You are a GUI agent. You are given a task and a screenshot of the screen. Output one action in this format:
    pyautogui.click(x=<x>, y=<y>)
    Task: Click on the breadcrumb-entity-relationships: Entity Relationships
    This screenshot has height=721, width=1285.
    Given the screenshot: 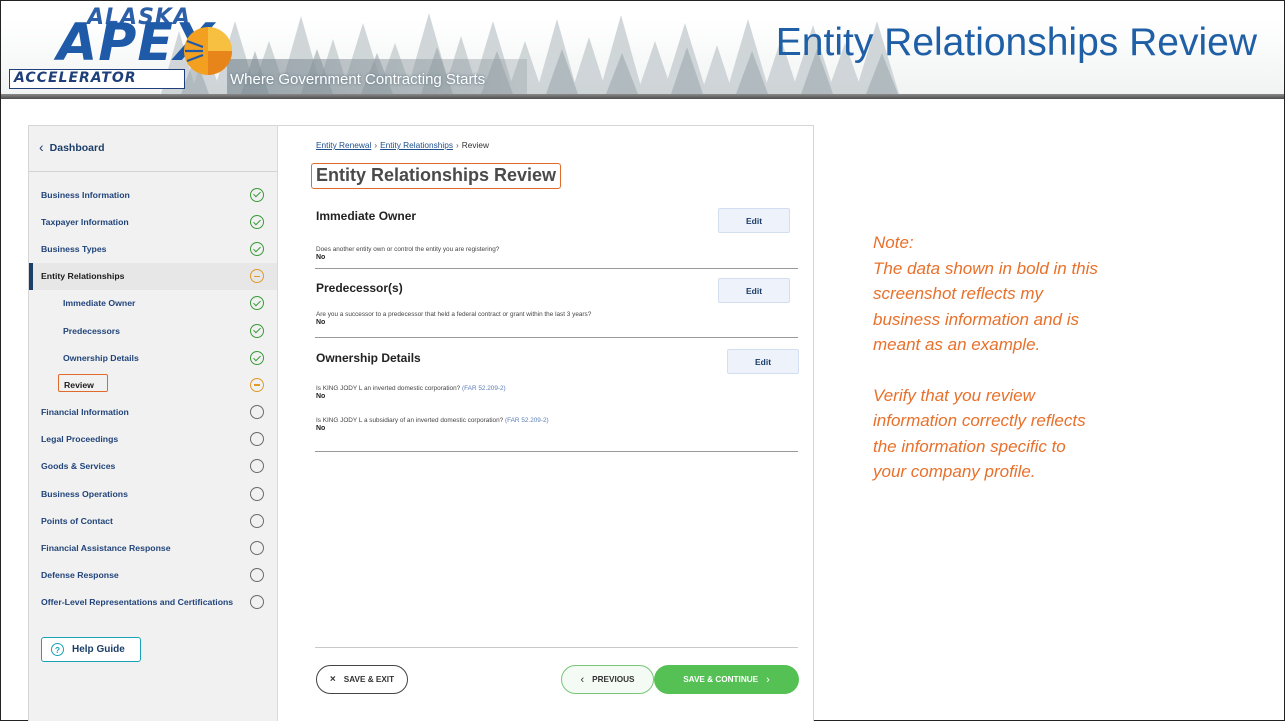 What is the action you would take?
    pyautogui.click(x=416, y=145)
    